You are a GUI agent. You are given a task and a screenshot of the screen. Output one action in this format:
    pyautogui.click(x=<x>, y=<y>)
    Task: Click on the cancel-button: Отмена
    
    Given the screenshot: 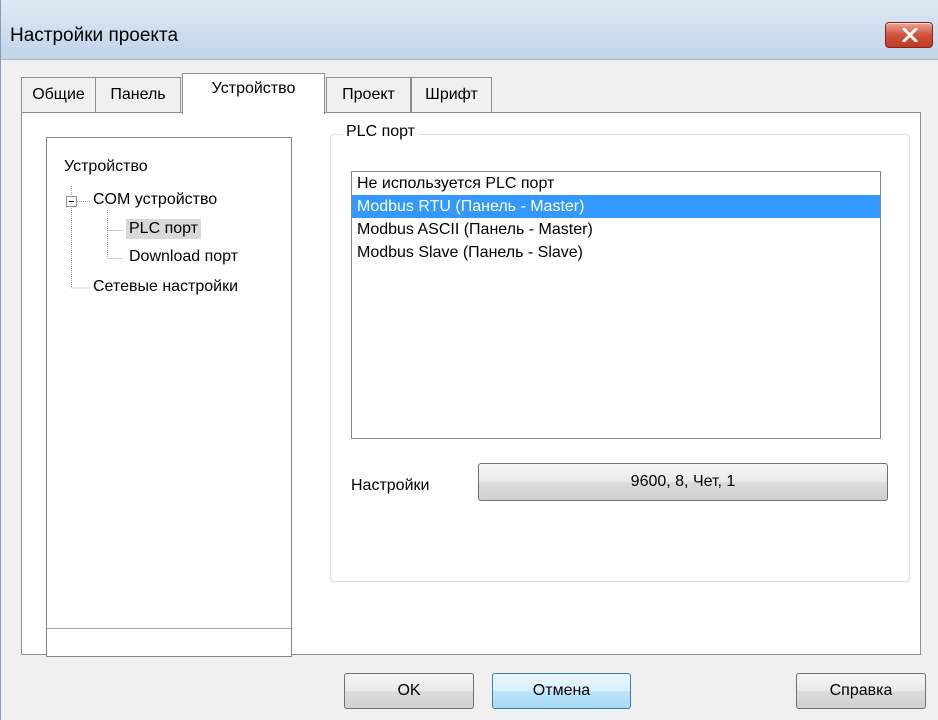 What is the action you would take?
    pyautogui.click(x=561, y=691)
    